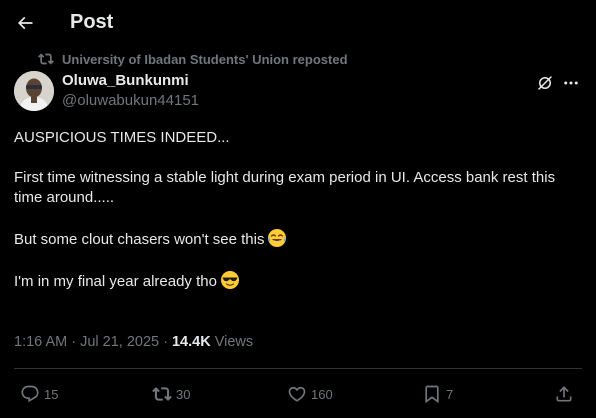  I want to click on like-button: 160, so click(310, 394).